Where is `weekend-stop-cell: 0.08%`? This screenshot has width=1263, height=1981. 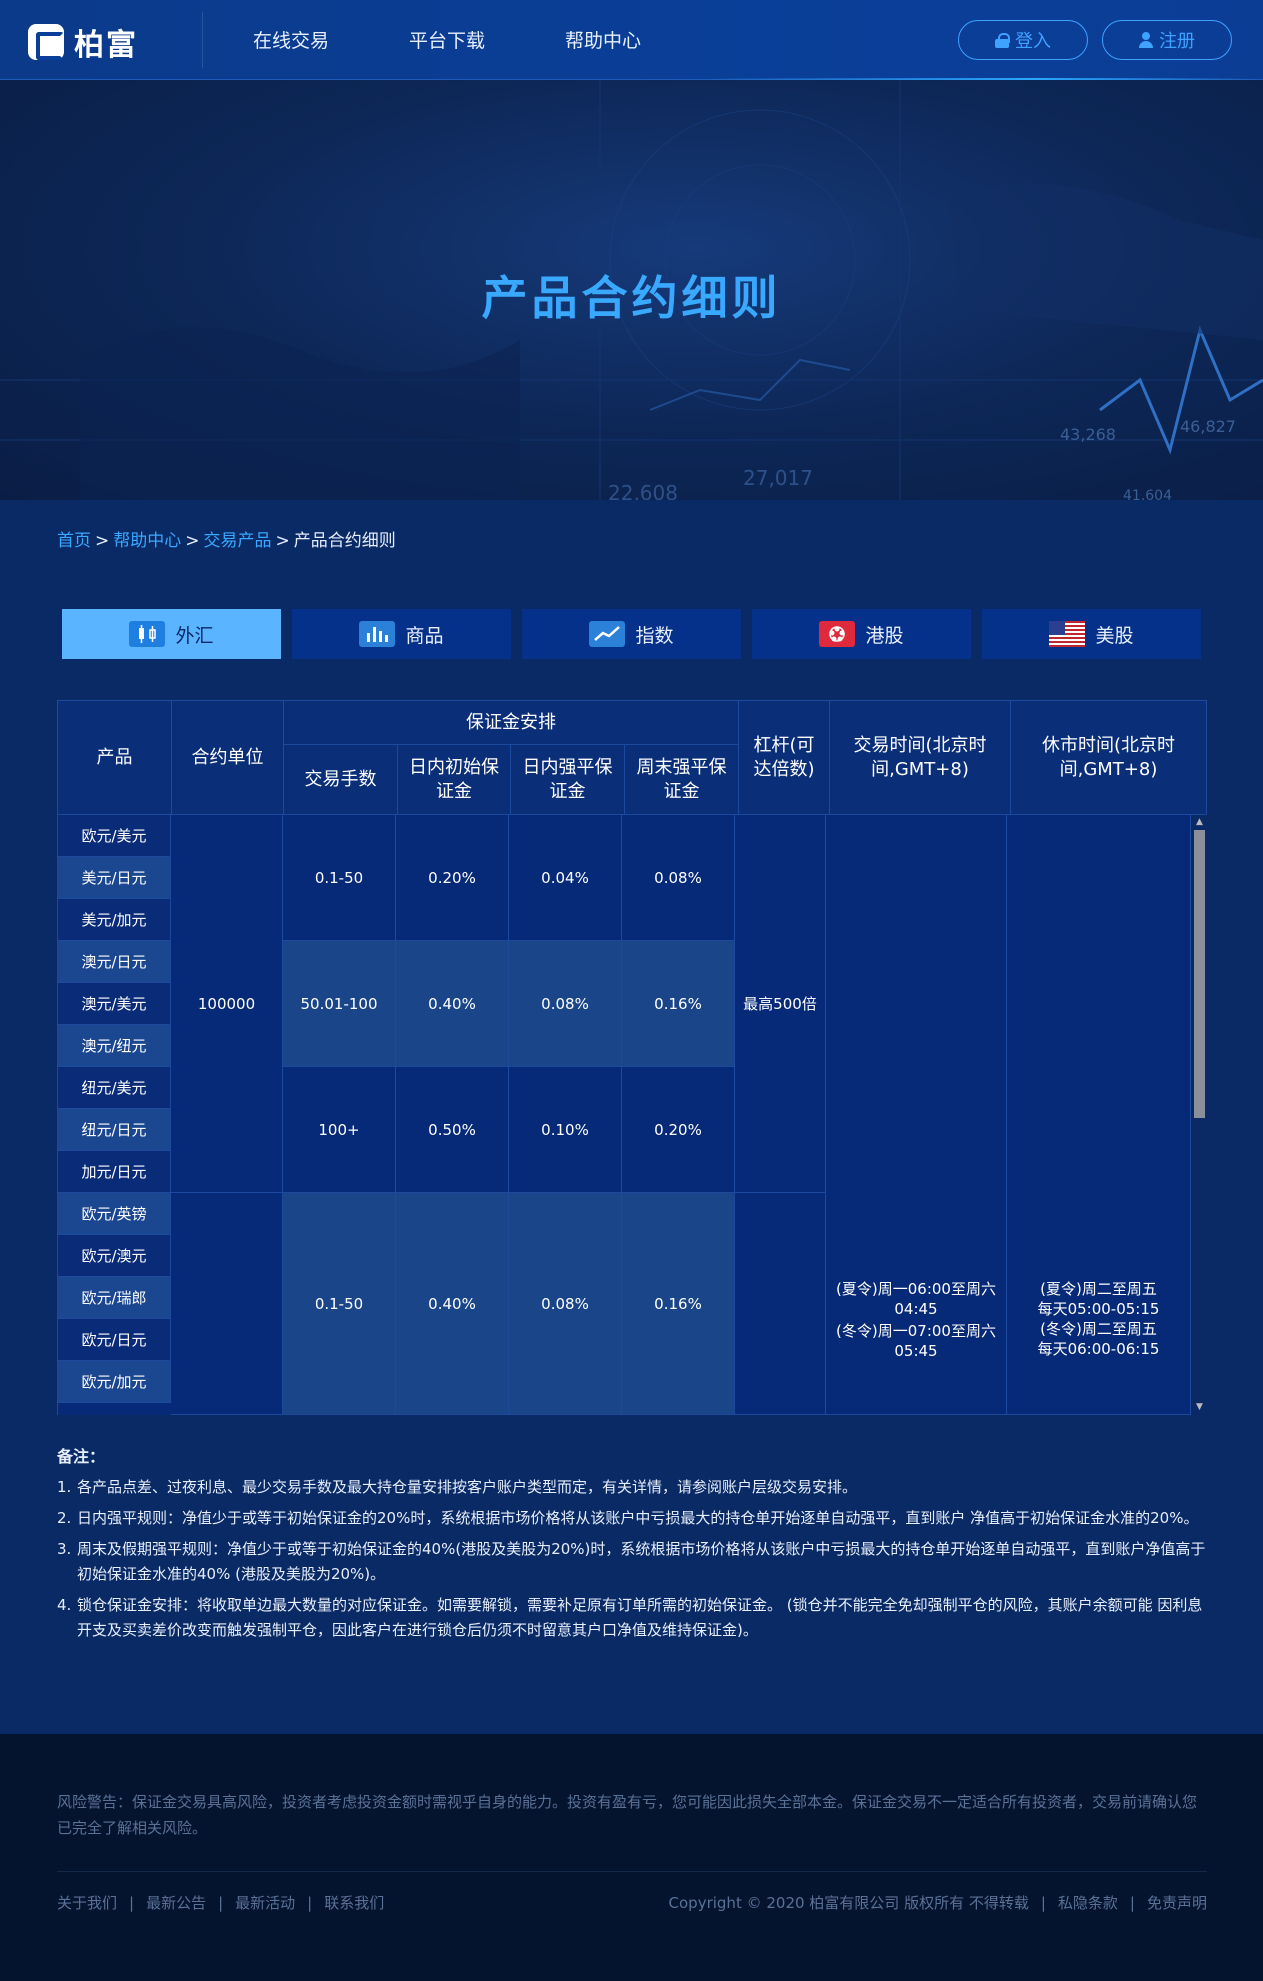 weekend-stop-cell: 0.08% is located at coordinates (678, 878).